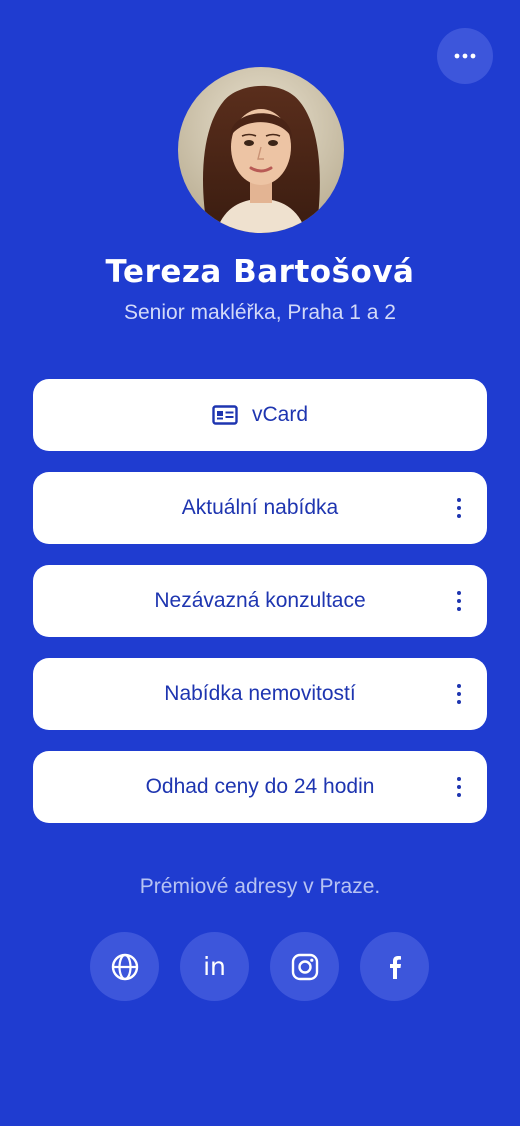 The width and height of the screenshot is (520, 1126). I want to click on id-card-icon, so click(225, 415).